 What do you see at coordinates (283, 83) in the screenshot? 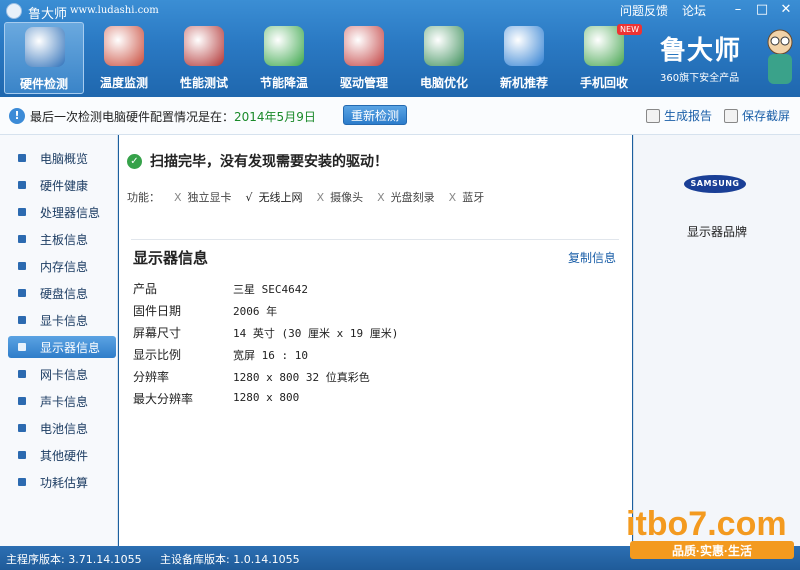
I see `tab-label: 节能降温` at bounding box center [283, 83].